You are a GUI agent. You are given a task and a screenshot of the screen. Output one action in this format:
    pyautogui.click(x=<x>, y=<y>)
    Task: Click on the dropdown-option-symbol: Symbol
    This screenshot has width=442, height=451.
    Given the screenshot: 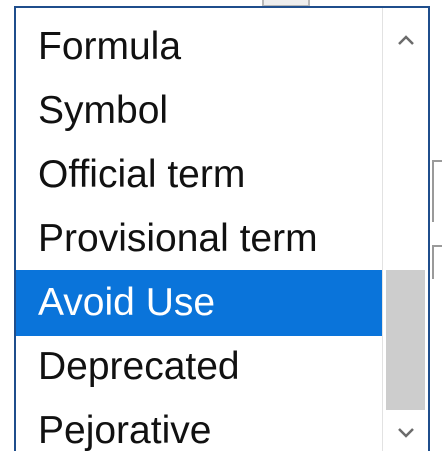 What is the action you would take?
    pyautogui.click(x=199, y=111)
    